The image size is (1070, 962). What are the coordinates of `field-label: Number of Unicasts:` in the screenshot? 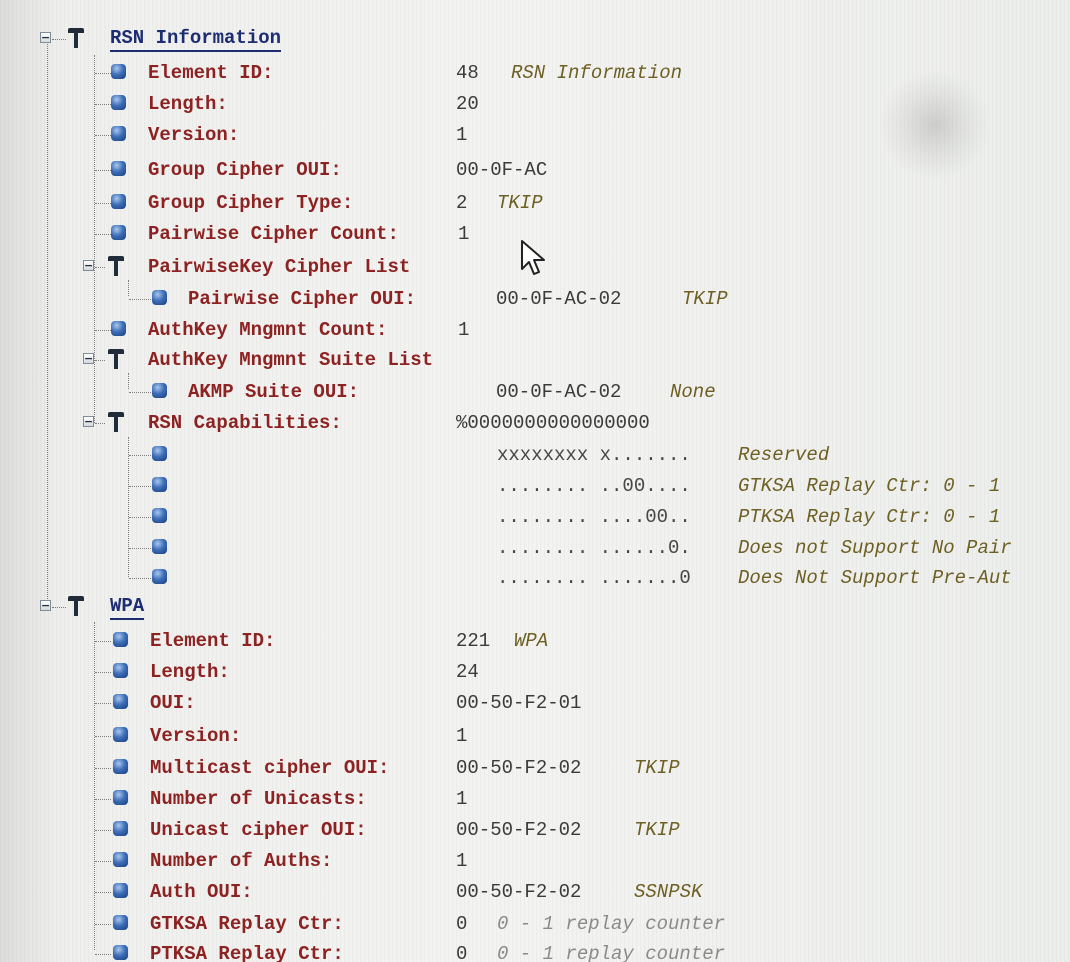 It's located at (258, 799).